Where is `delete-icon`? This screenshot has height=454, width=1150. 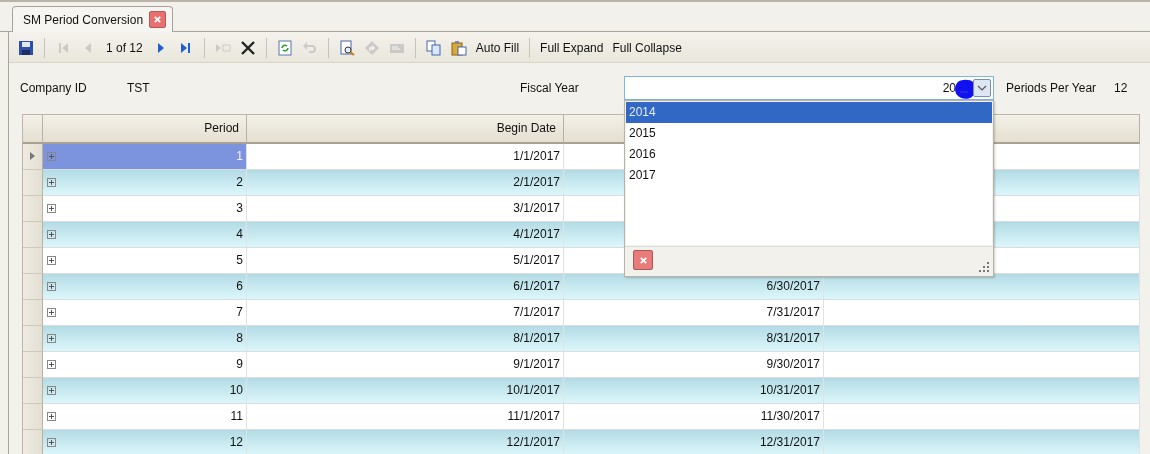
delete-icon is located at coordinates (247, 47).